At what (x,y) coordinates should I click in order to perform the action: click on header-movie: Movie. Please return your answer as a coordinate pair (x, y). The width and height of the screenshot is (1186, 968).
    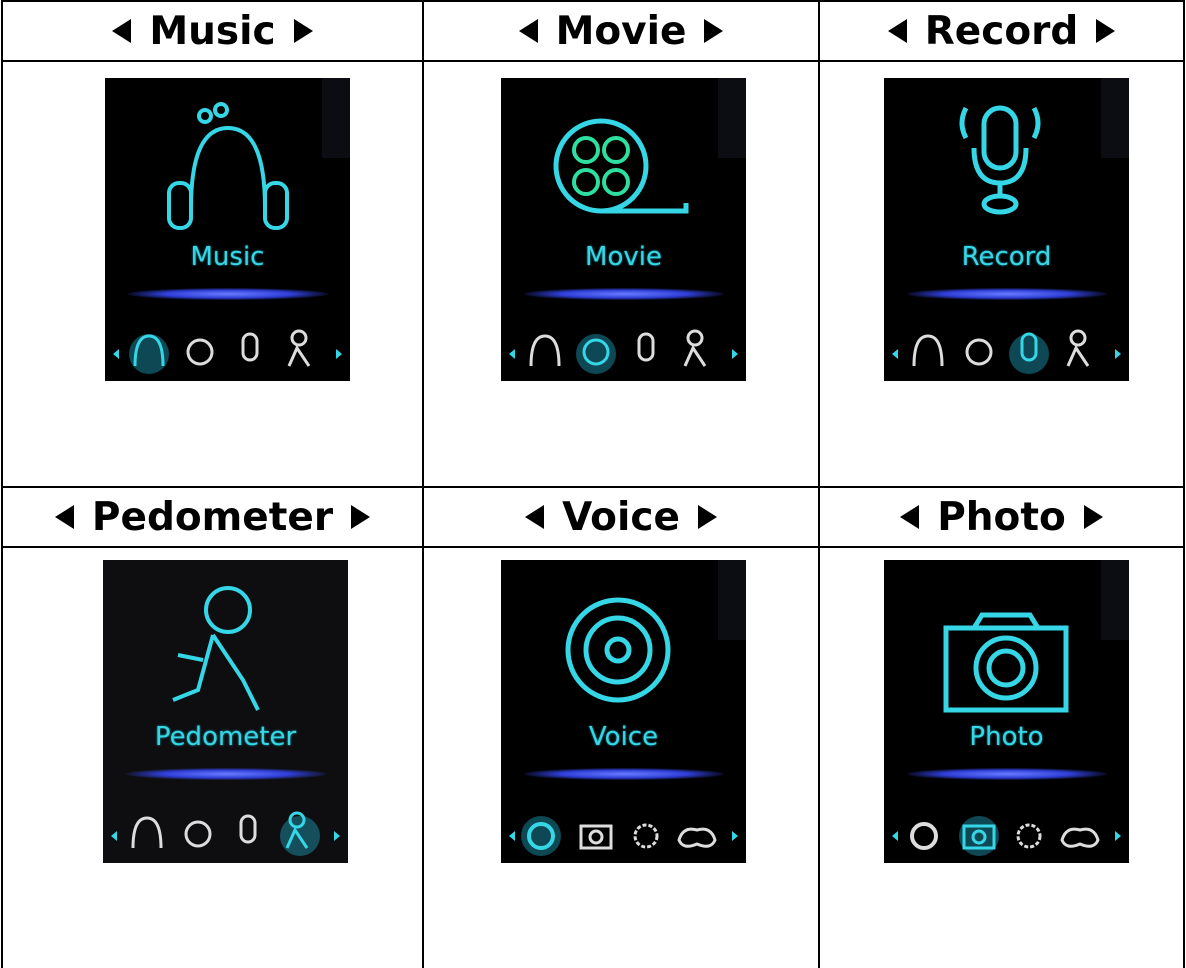
    Looking at the image, I should click on (622, 32).